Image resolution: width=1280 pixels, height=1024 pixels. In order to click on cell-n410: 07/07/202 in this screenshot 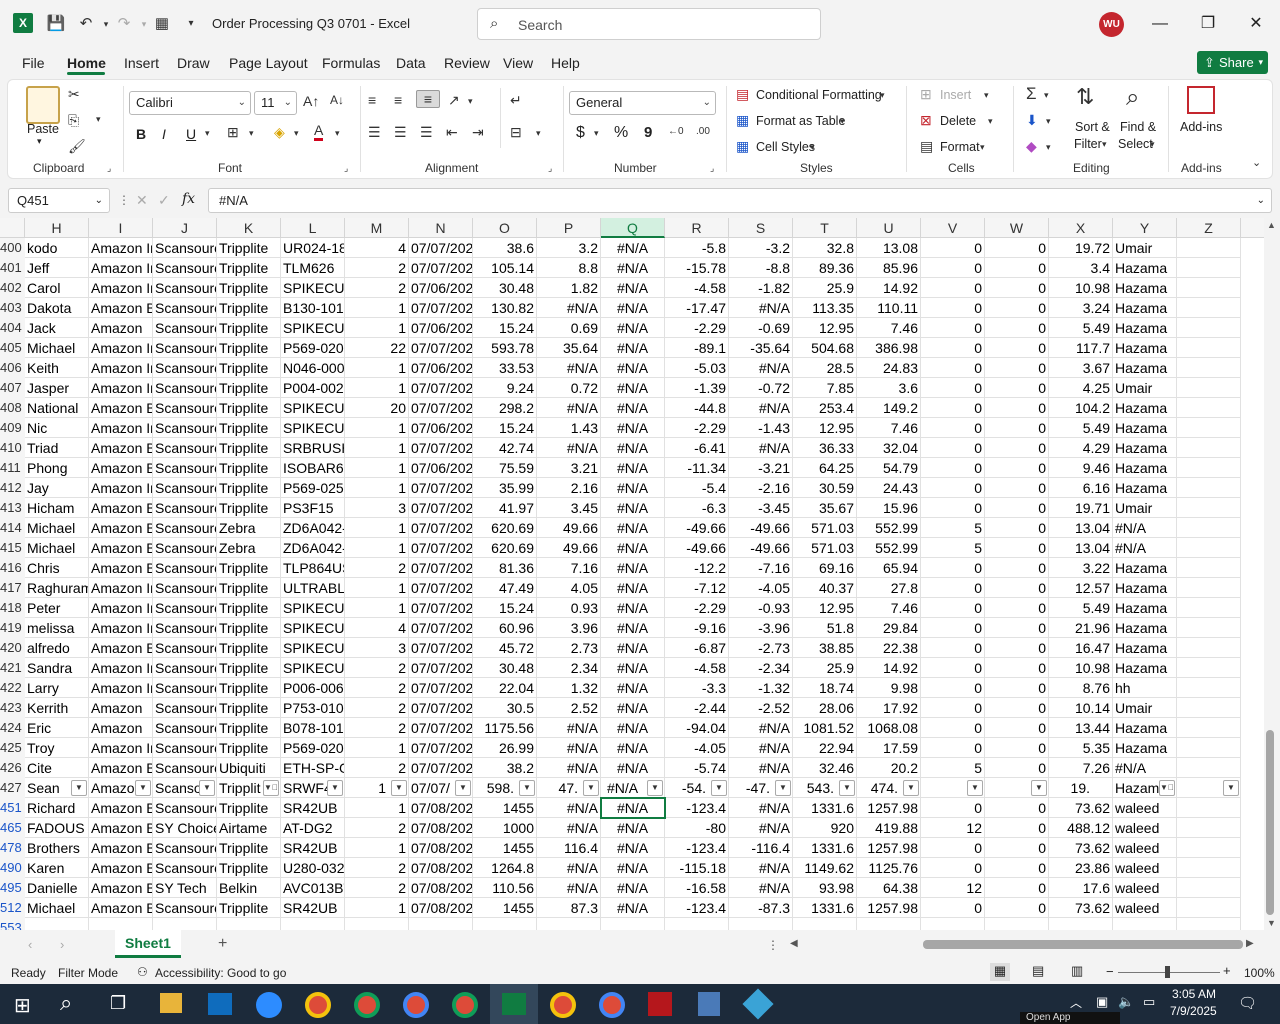, I will do `click(441, 448)`.